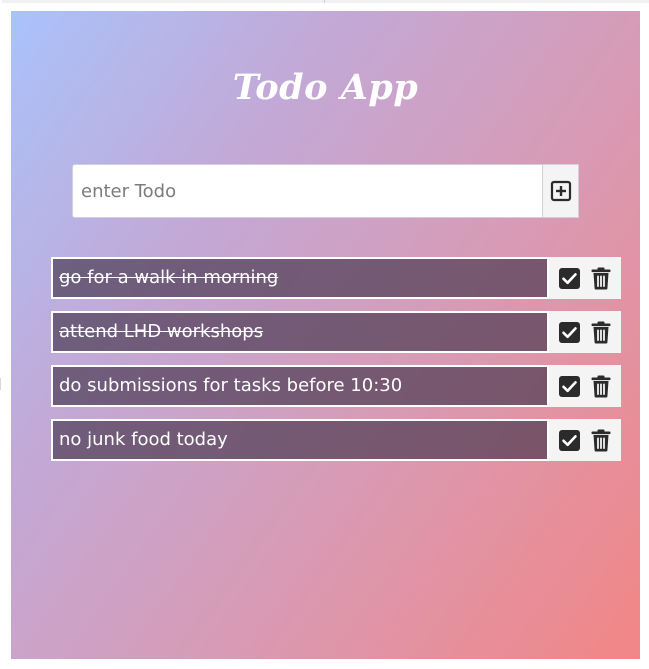  I want to click on todo-item-text: go for a walk in morning, so click(300, 278).